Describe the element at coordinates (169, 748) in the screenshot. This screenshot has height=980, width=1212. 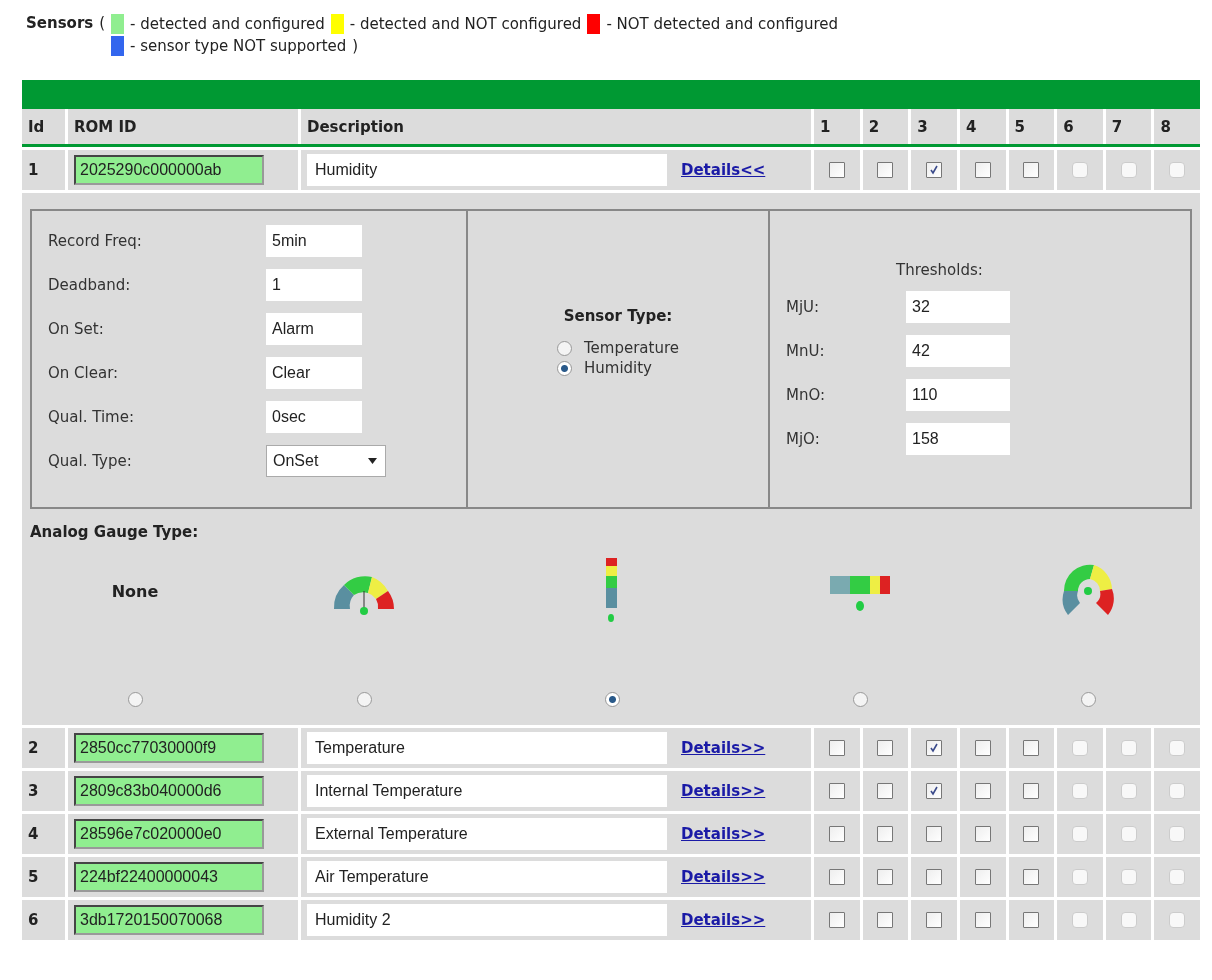
I see `rom-id-field: 2850cc77030000f9` at that location.